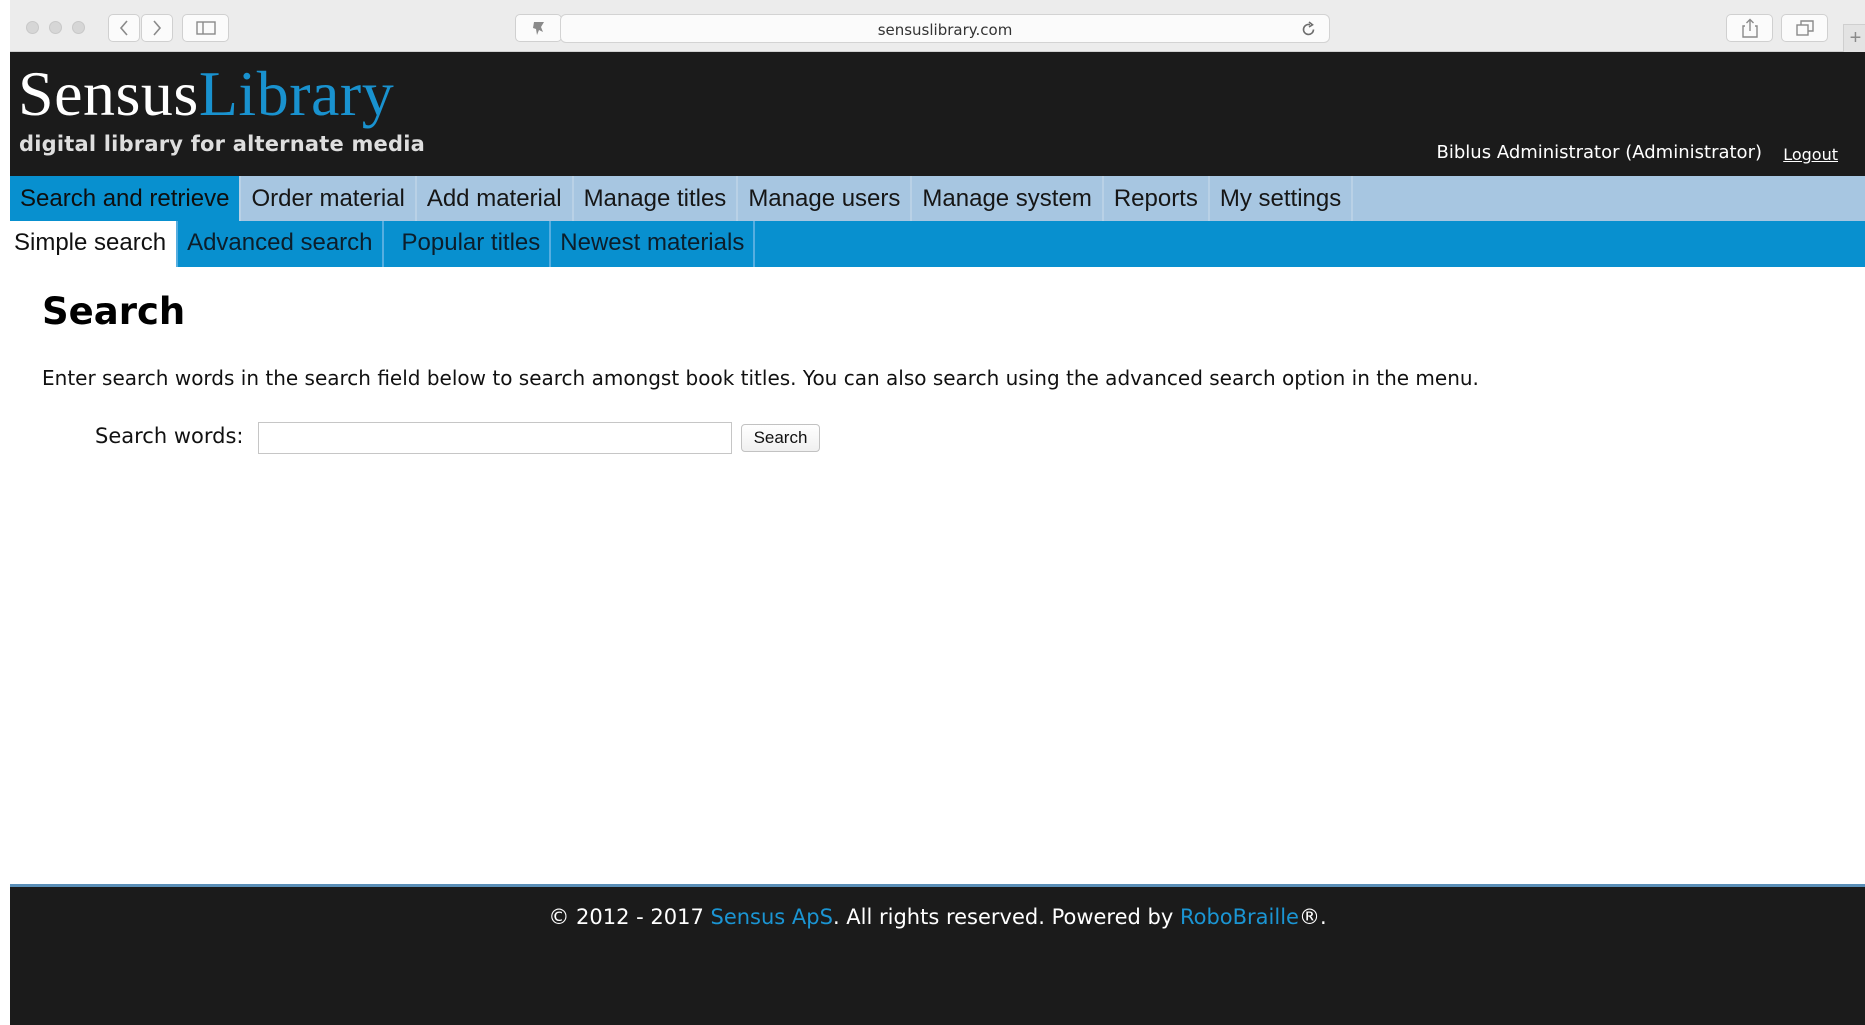 This screenshot has height=1025, width=1865. I want to click on robobraille-link: RoboBraille, so click(1239, 917).